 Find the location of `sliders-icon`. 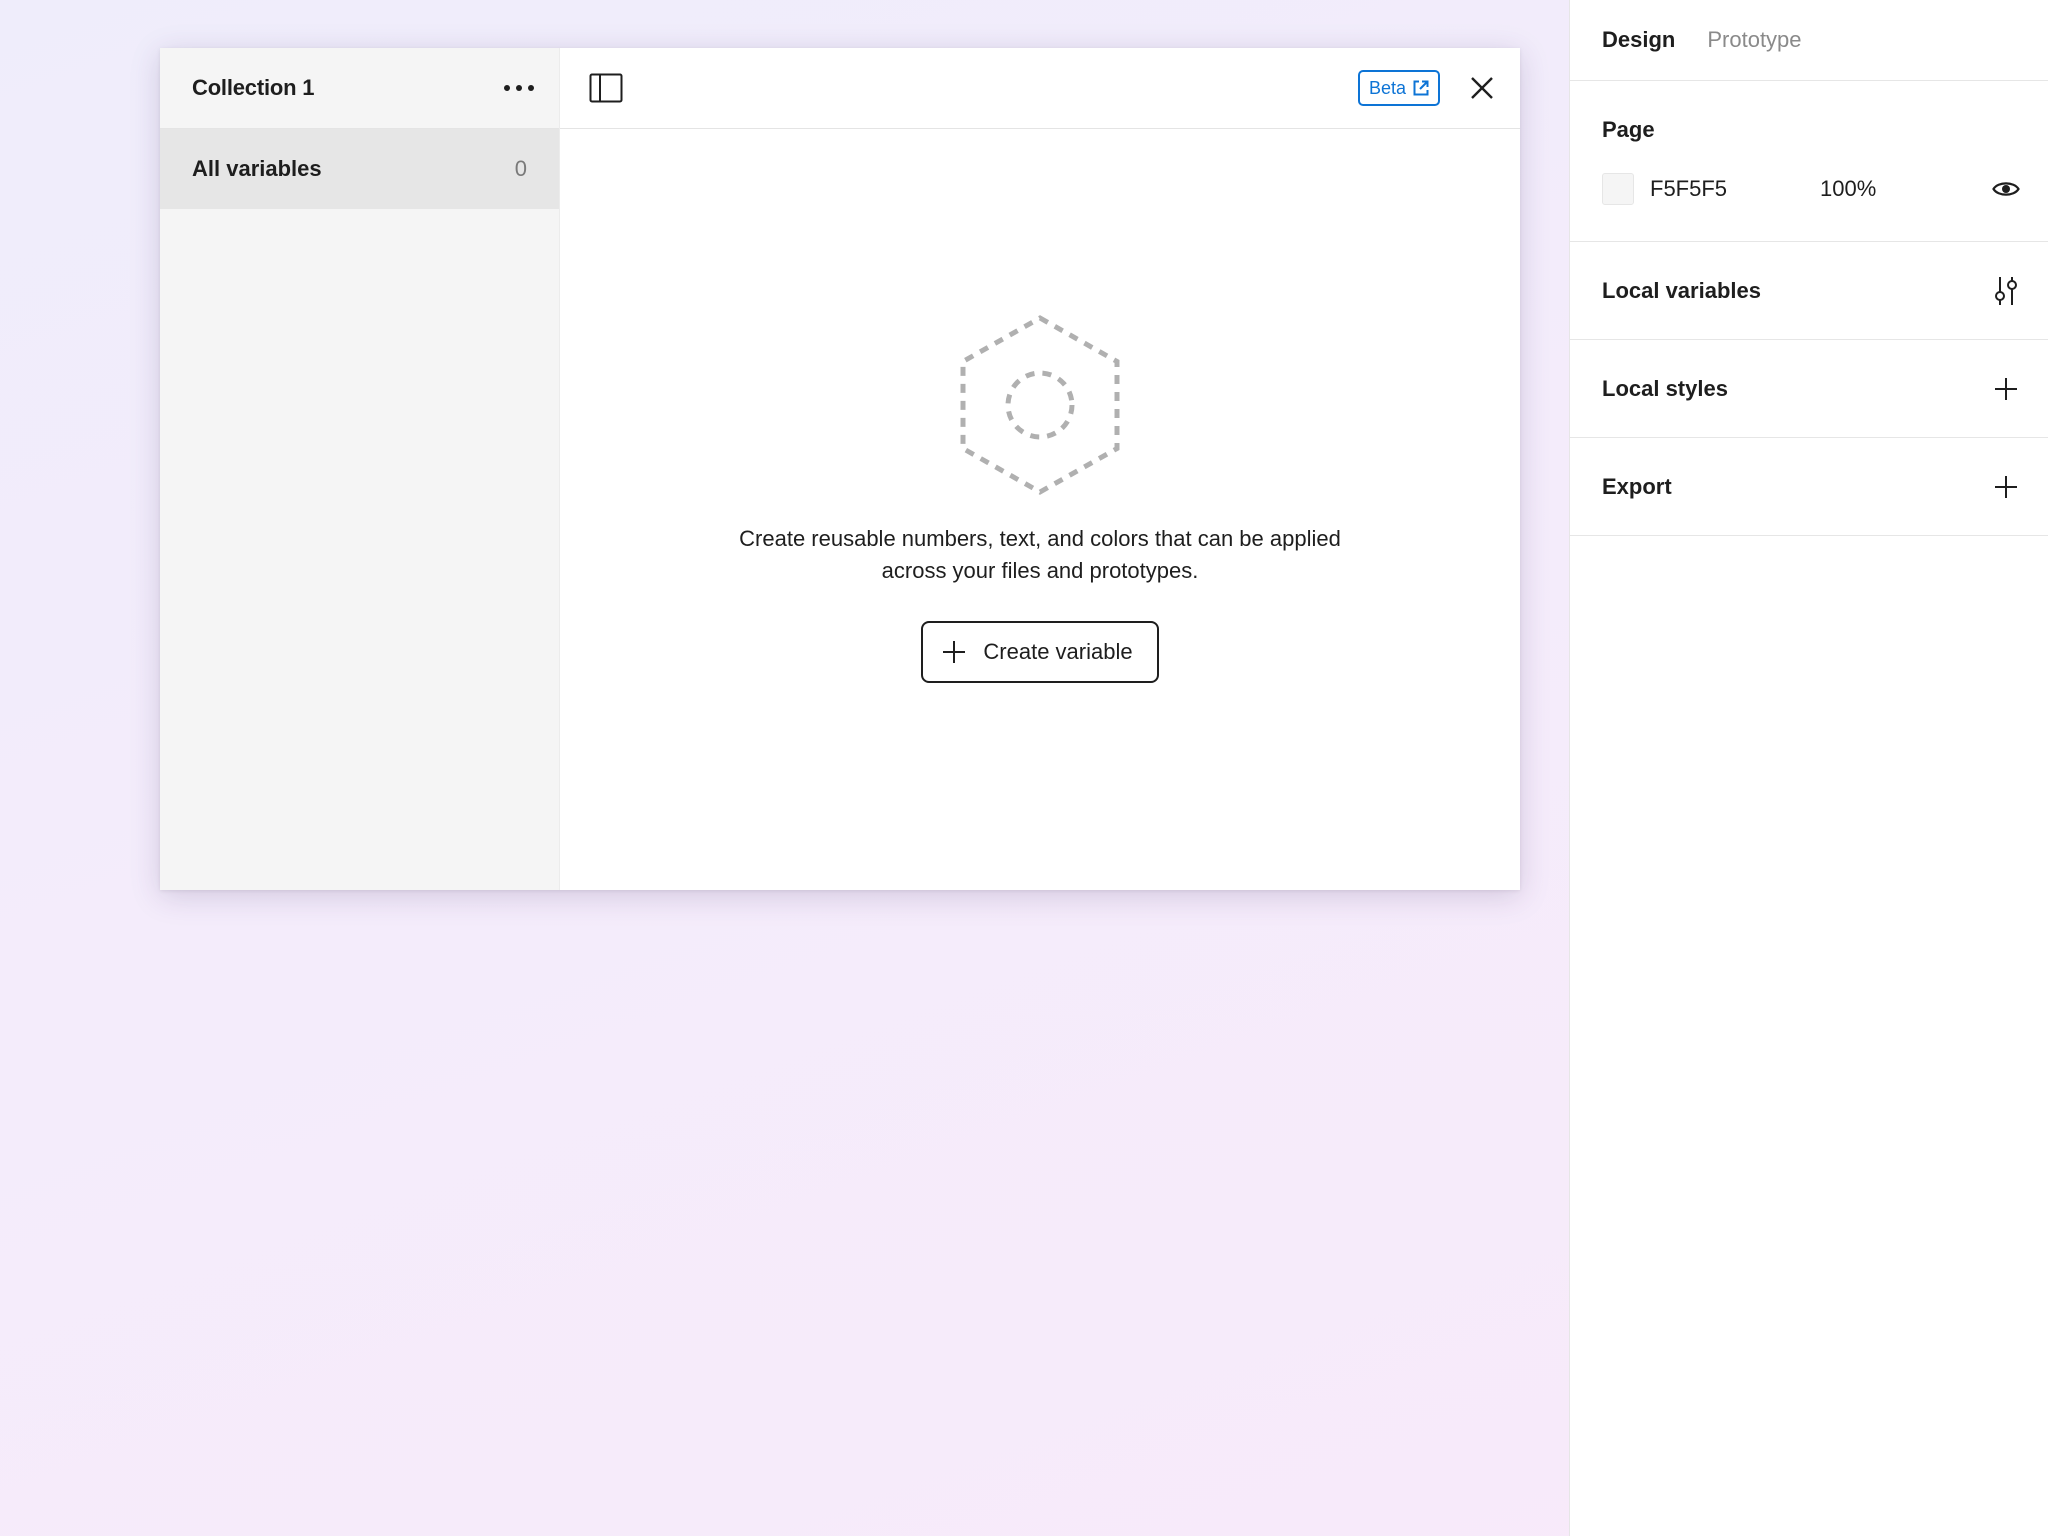

sliders-icon is located at coordinates (2006, 290).